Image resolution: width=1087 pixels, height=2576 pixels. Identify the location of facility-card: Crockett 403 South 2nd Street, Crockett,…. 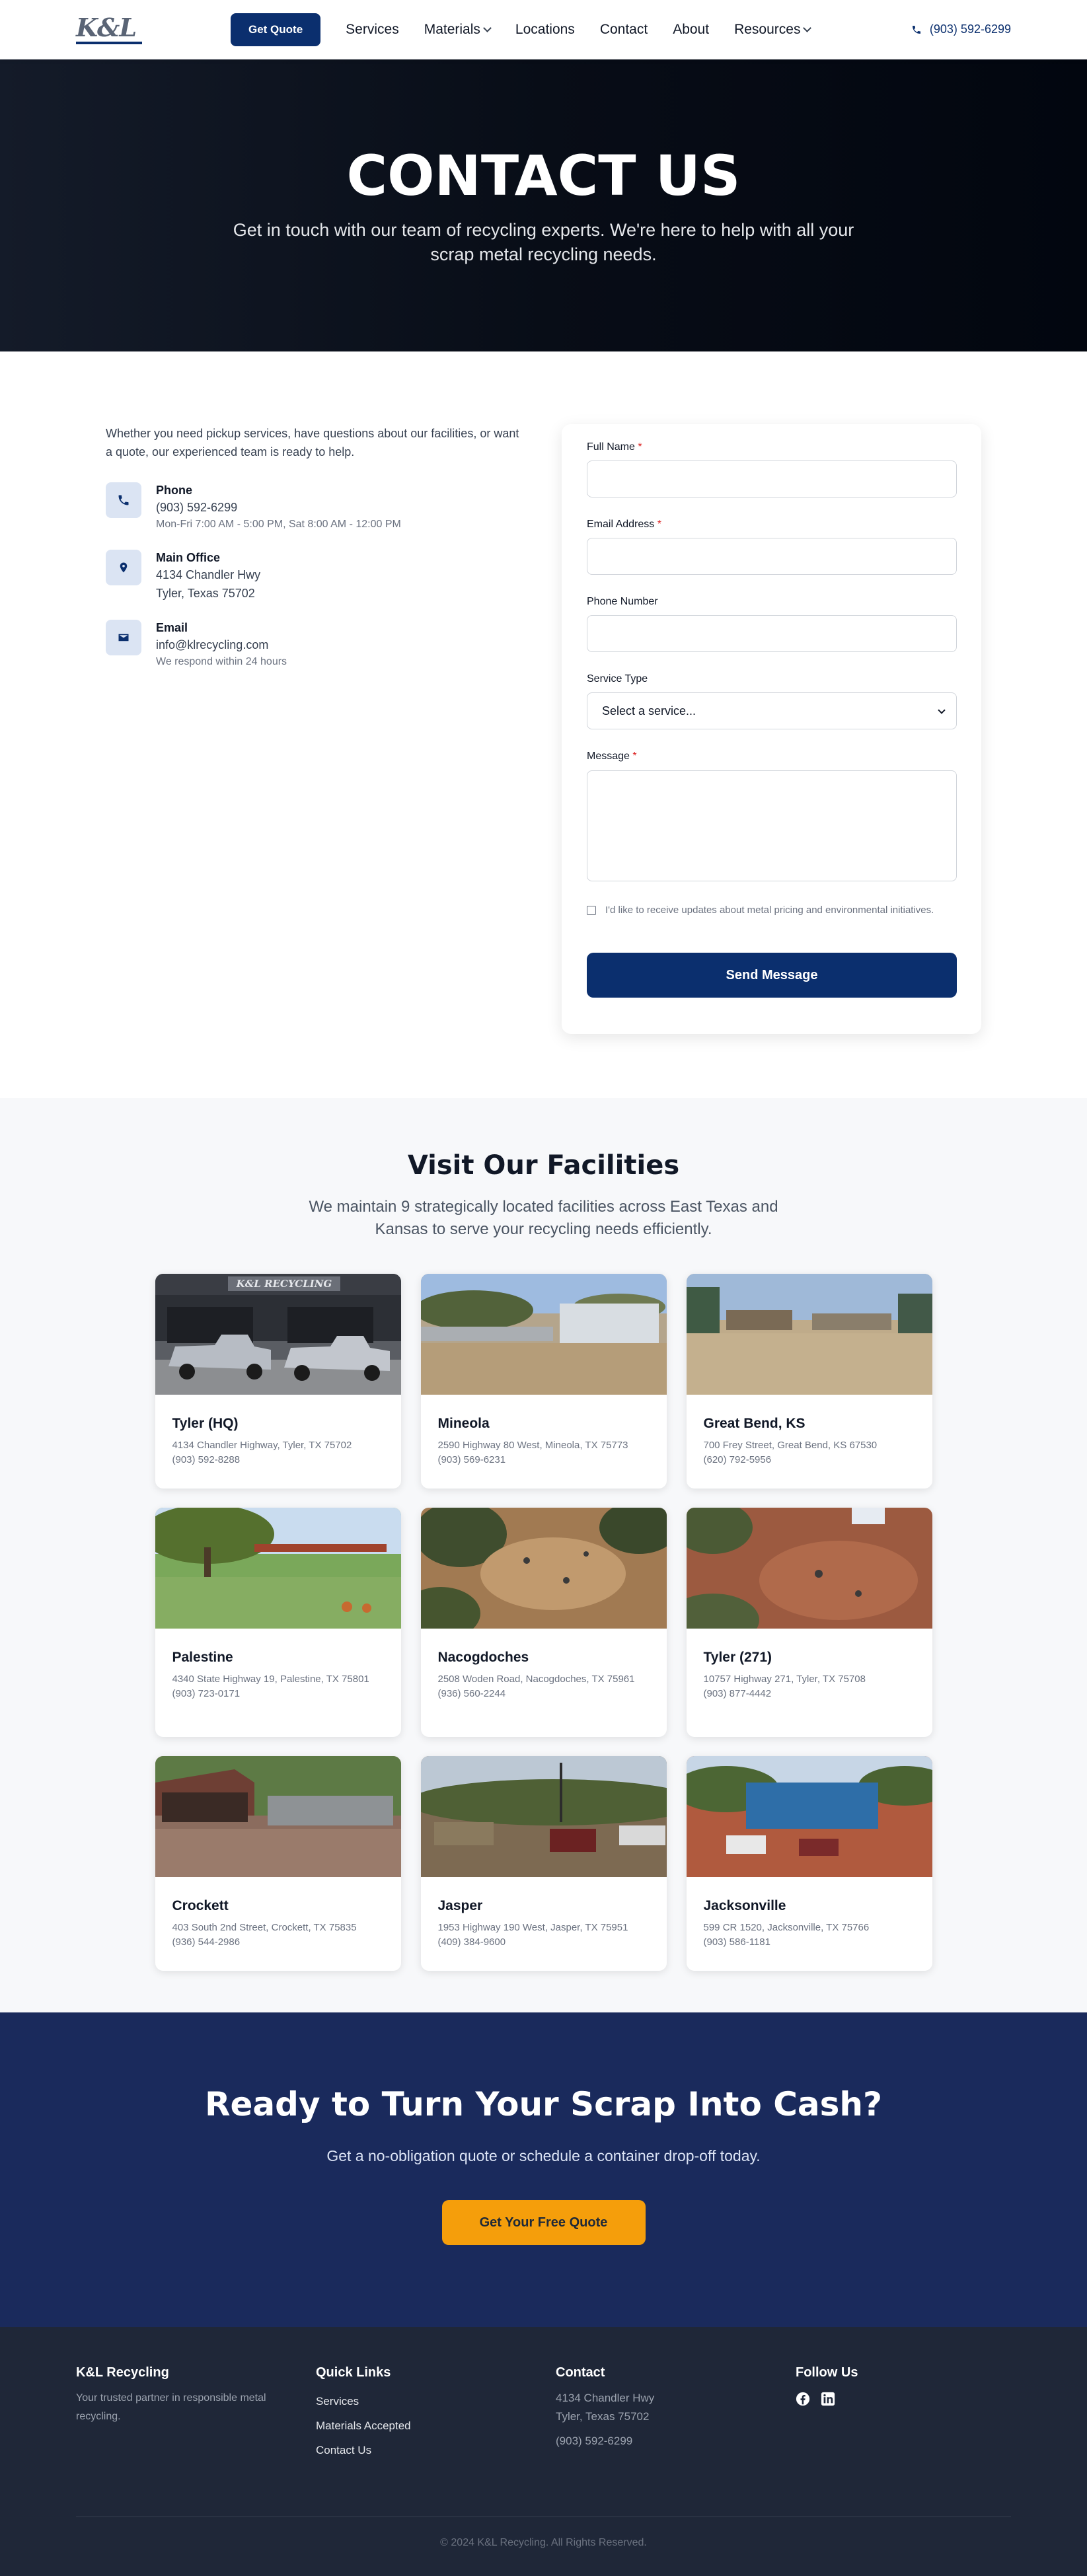
(278, 1863).